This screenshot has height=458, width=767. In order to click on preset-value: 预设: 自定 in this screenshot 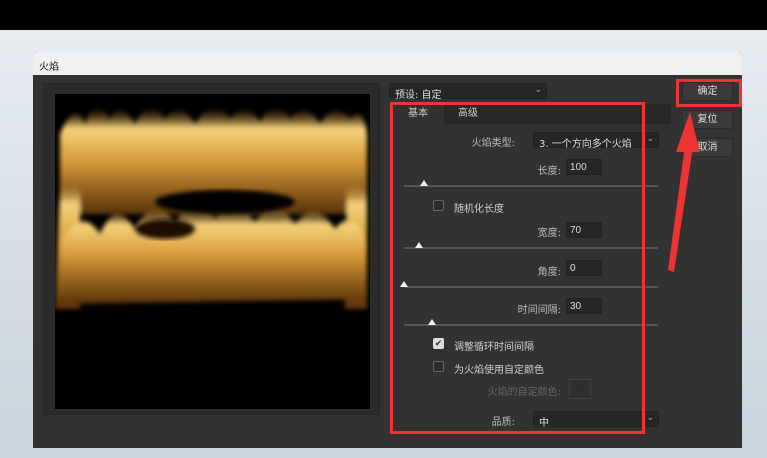, I will do `click(418, 95)`.